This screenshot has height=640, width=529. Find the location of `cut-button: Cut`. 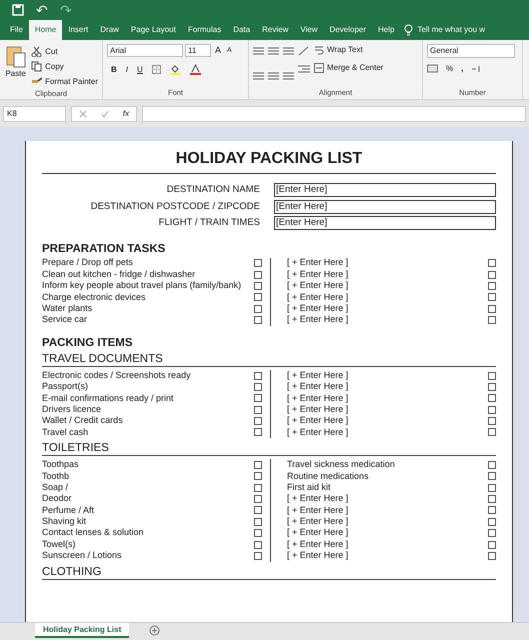

cut-button: Cut is located at coordinates (64, 51).